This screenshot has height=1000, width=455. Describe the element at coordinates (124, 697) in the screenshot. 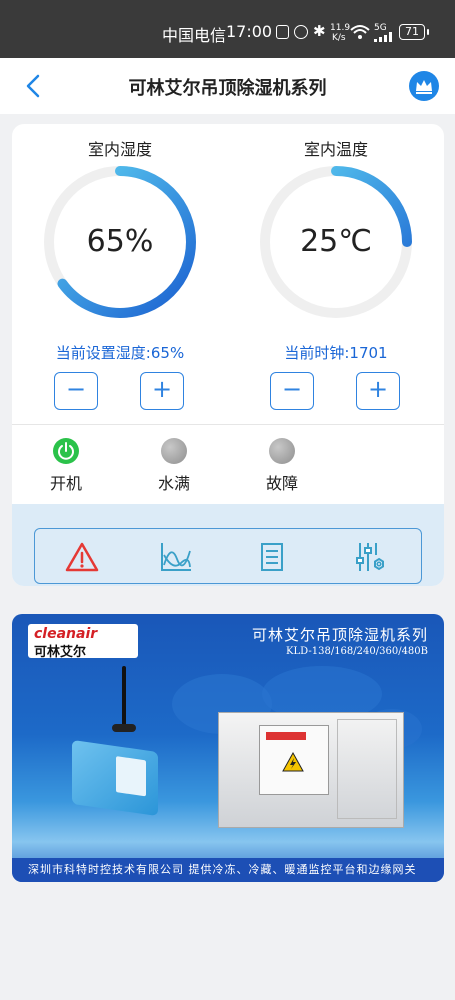

I see `antenna-graphic` at that location.